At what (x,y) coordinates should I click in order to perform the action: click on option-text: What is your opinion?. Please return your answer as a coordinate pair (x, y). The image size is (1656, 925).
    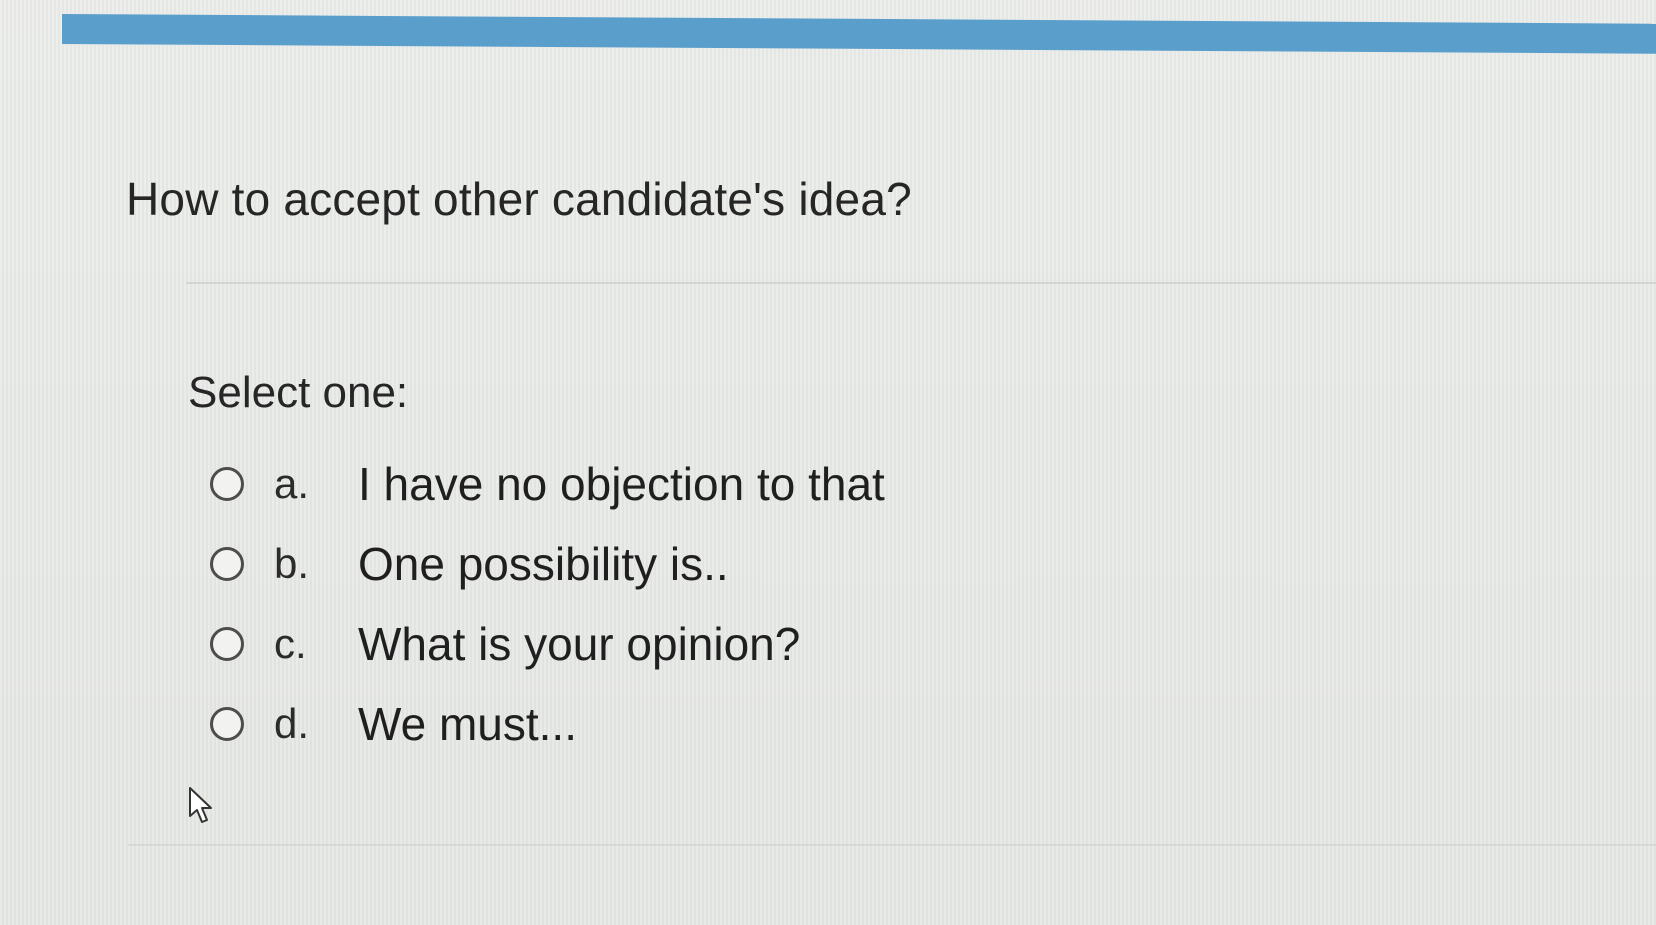
    Looking at the image, I should click on (579, 644).